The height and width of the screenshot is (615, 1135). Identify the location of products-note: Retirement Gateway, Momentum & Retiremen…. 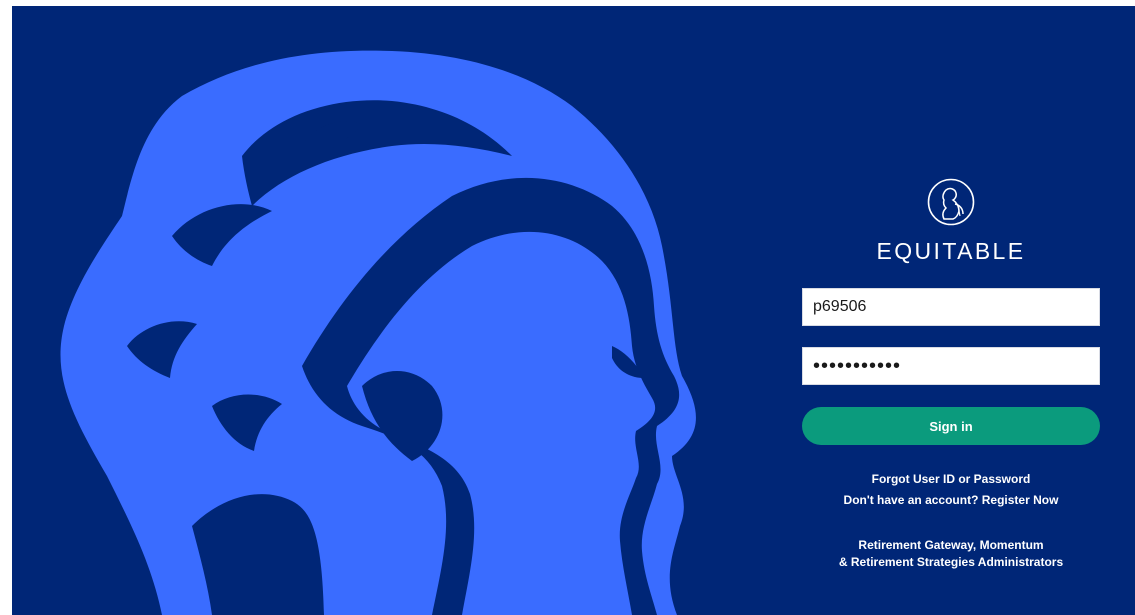
(951, 554).